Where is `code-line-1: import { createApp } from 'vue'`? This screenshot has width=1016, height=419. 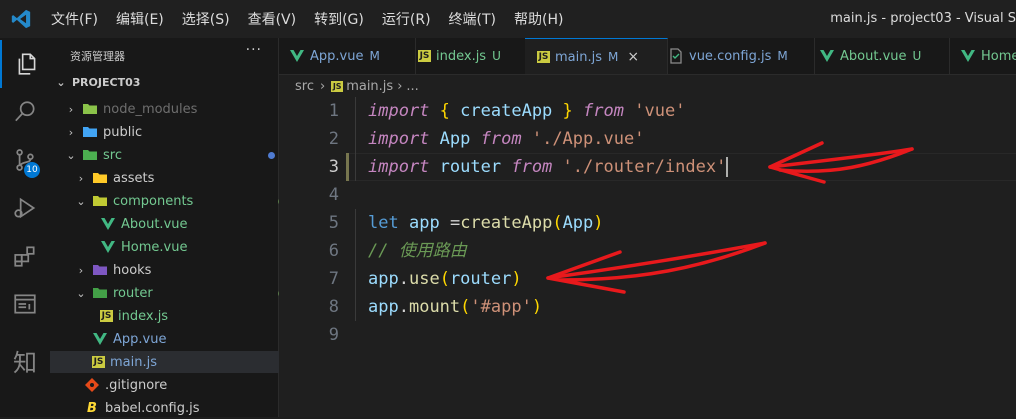
code-line-1: import { createApp } from 'vue' is located at coordinates (548, 111).